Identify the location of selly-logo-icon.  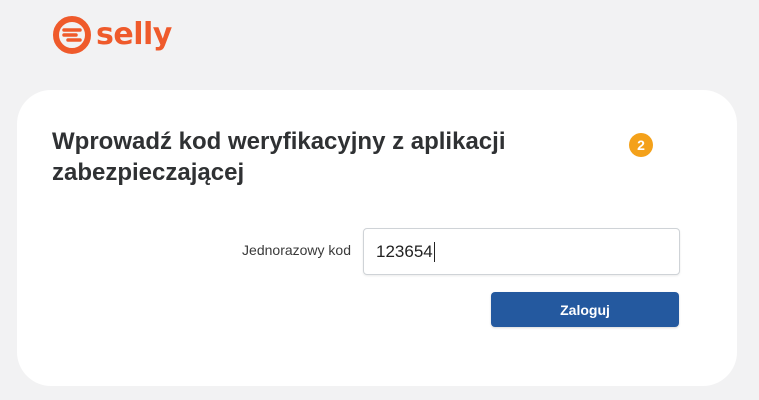
(72, 35).